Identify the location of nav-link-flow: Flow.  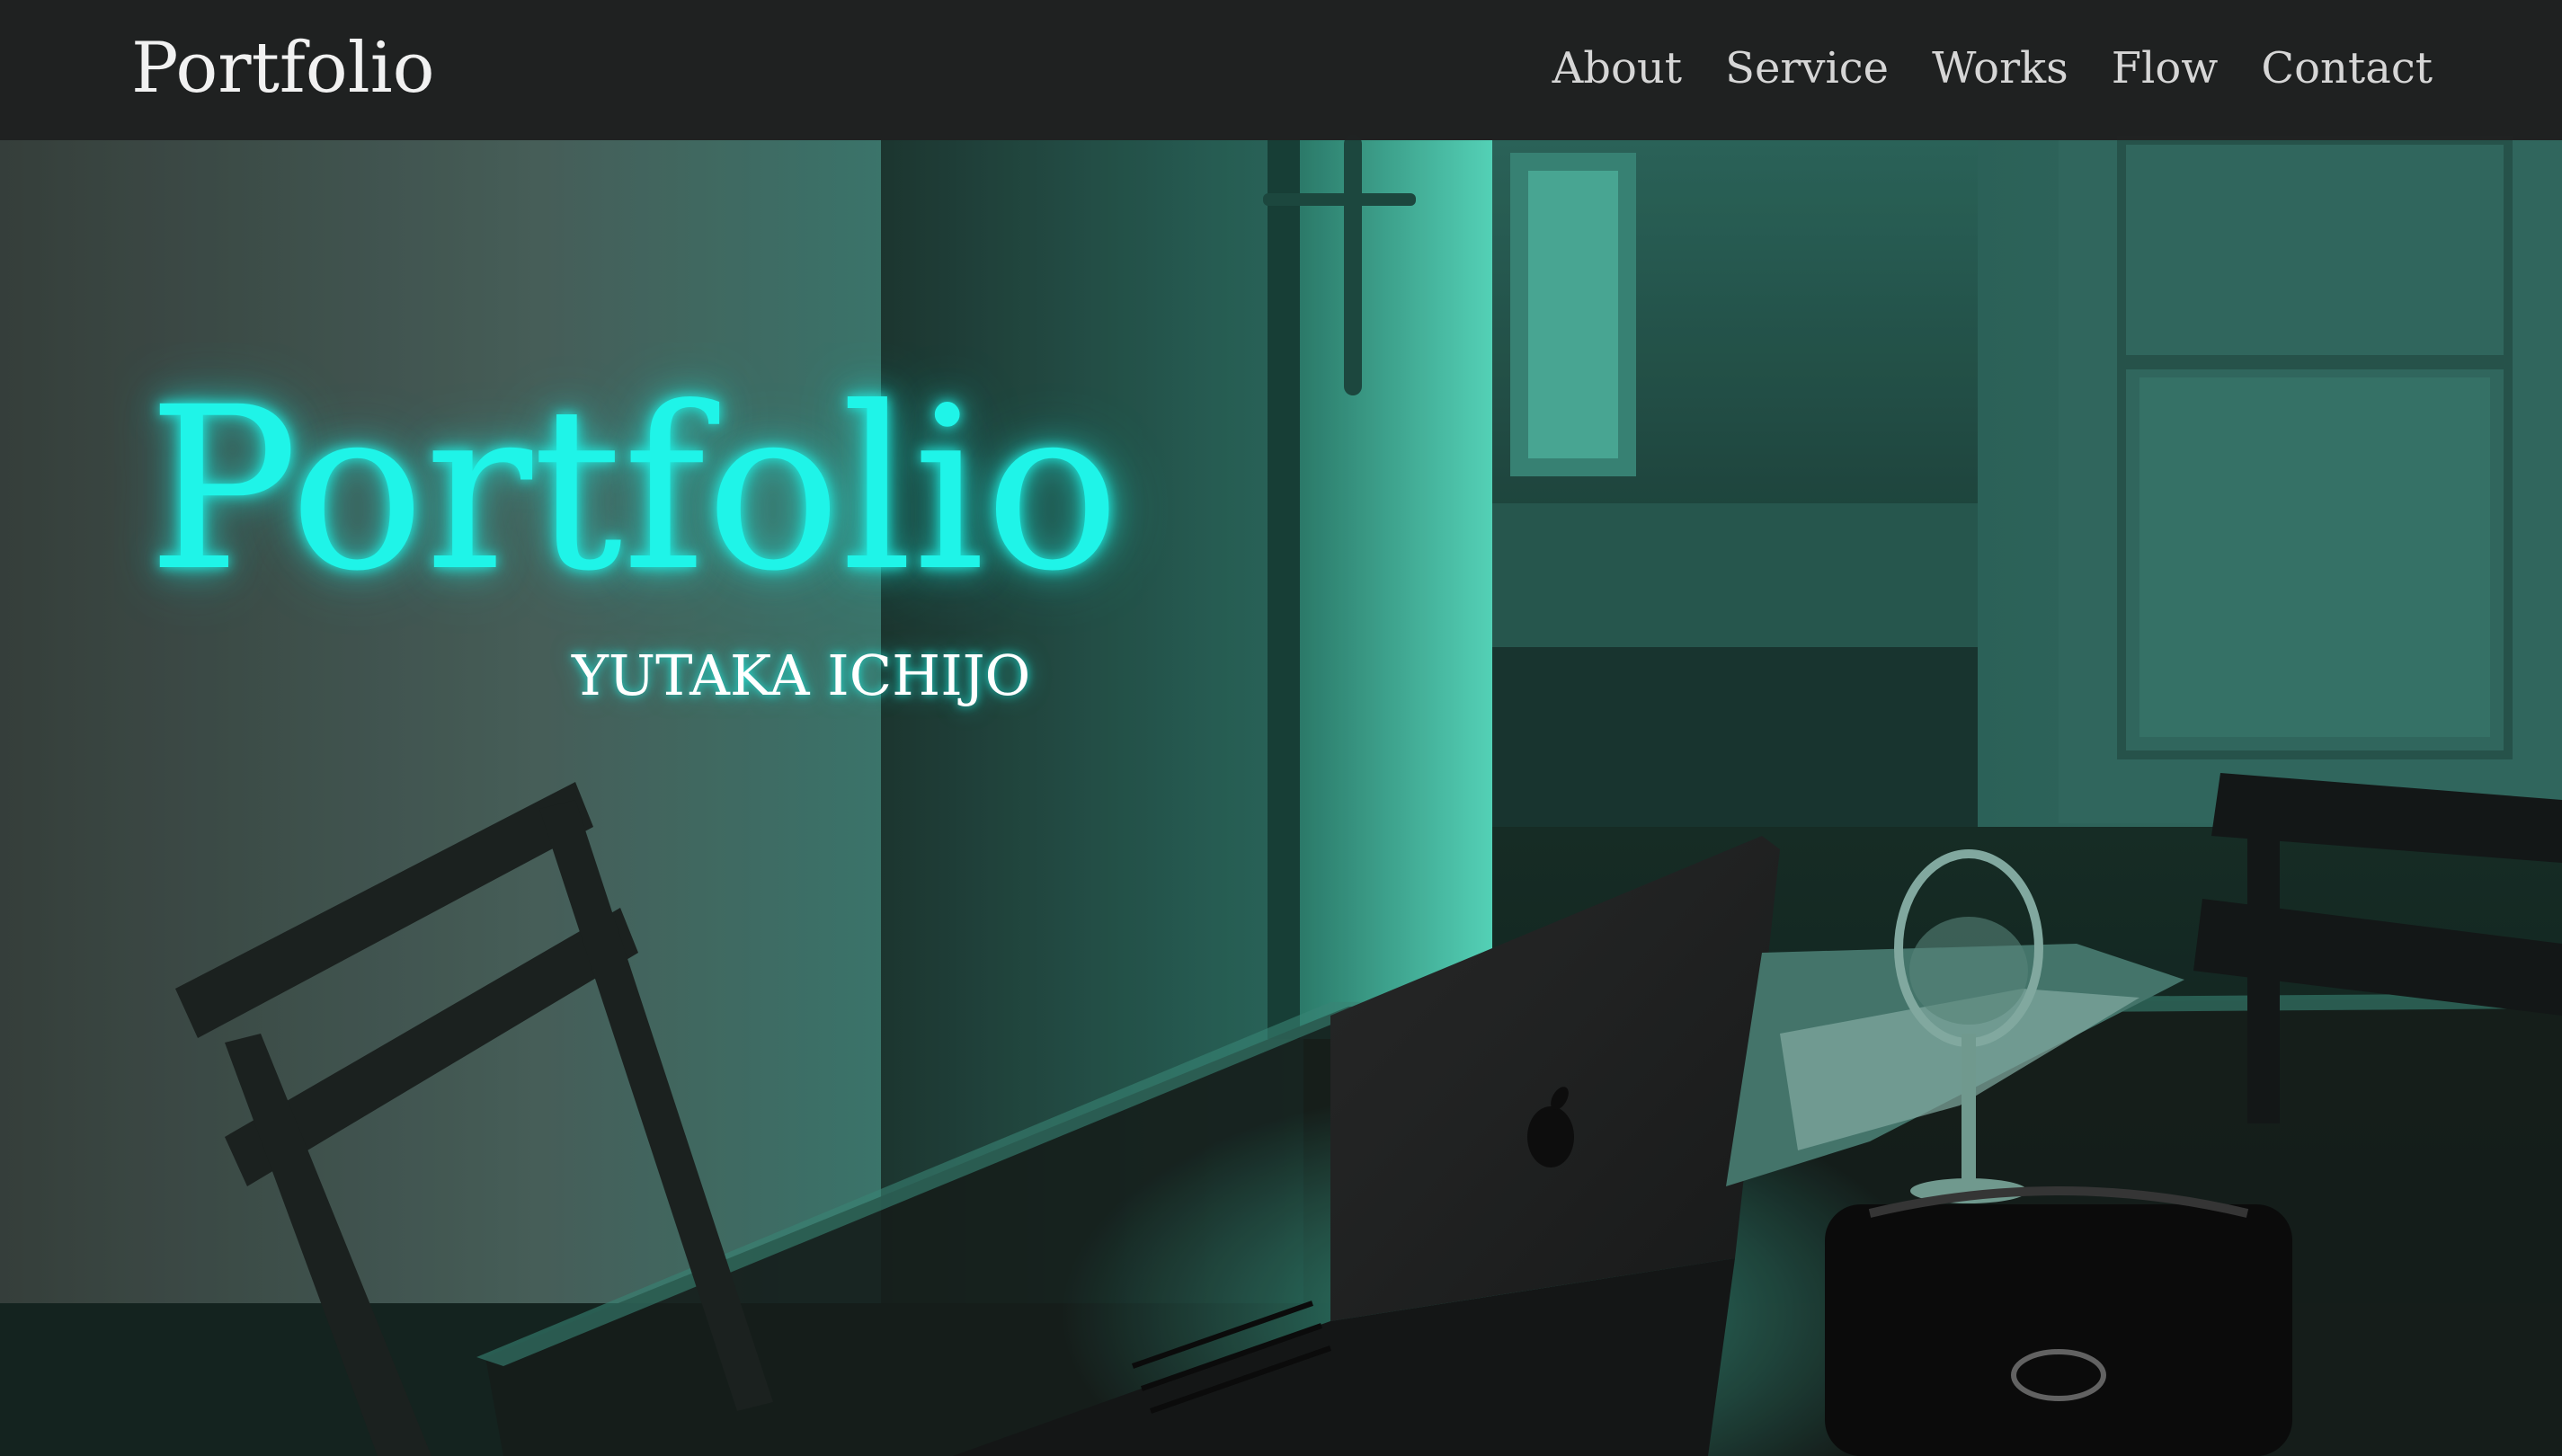
(2165, 68).